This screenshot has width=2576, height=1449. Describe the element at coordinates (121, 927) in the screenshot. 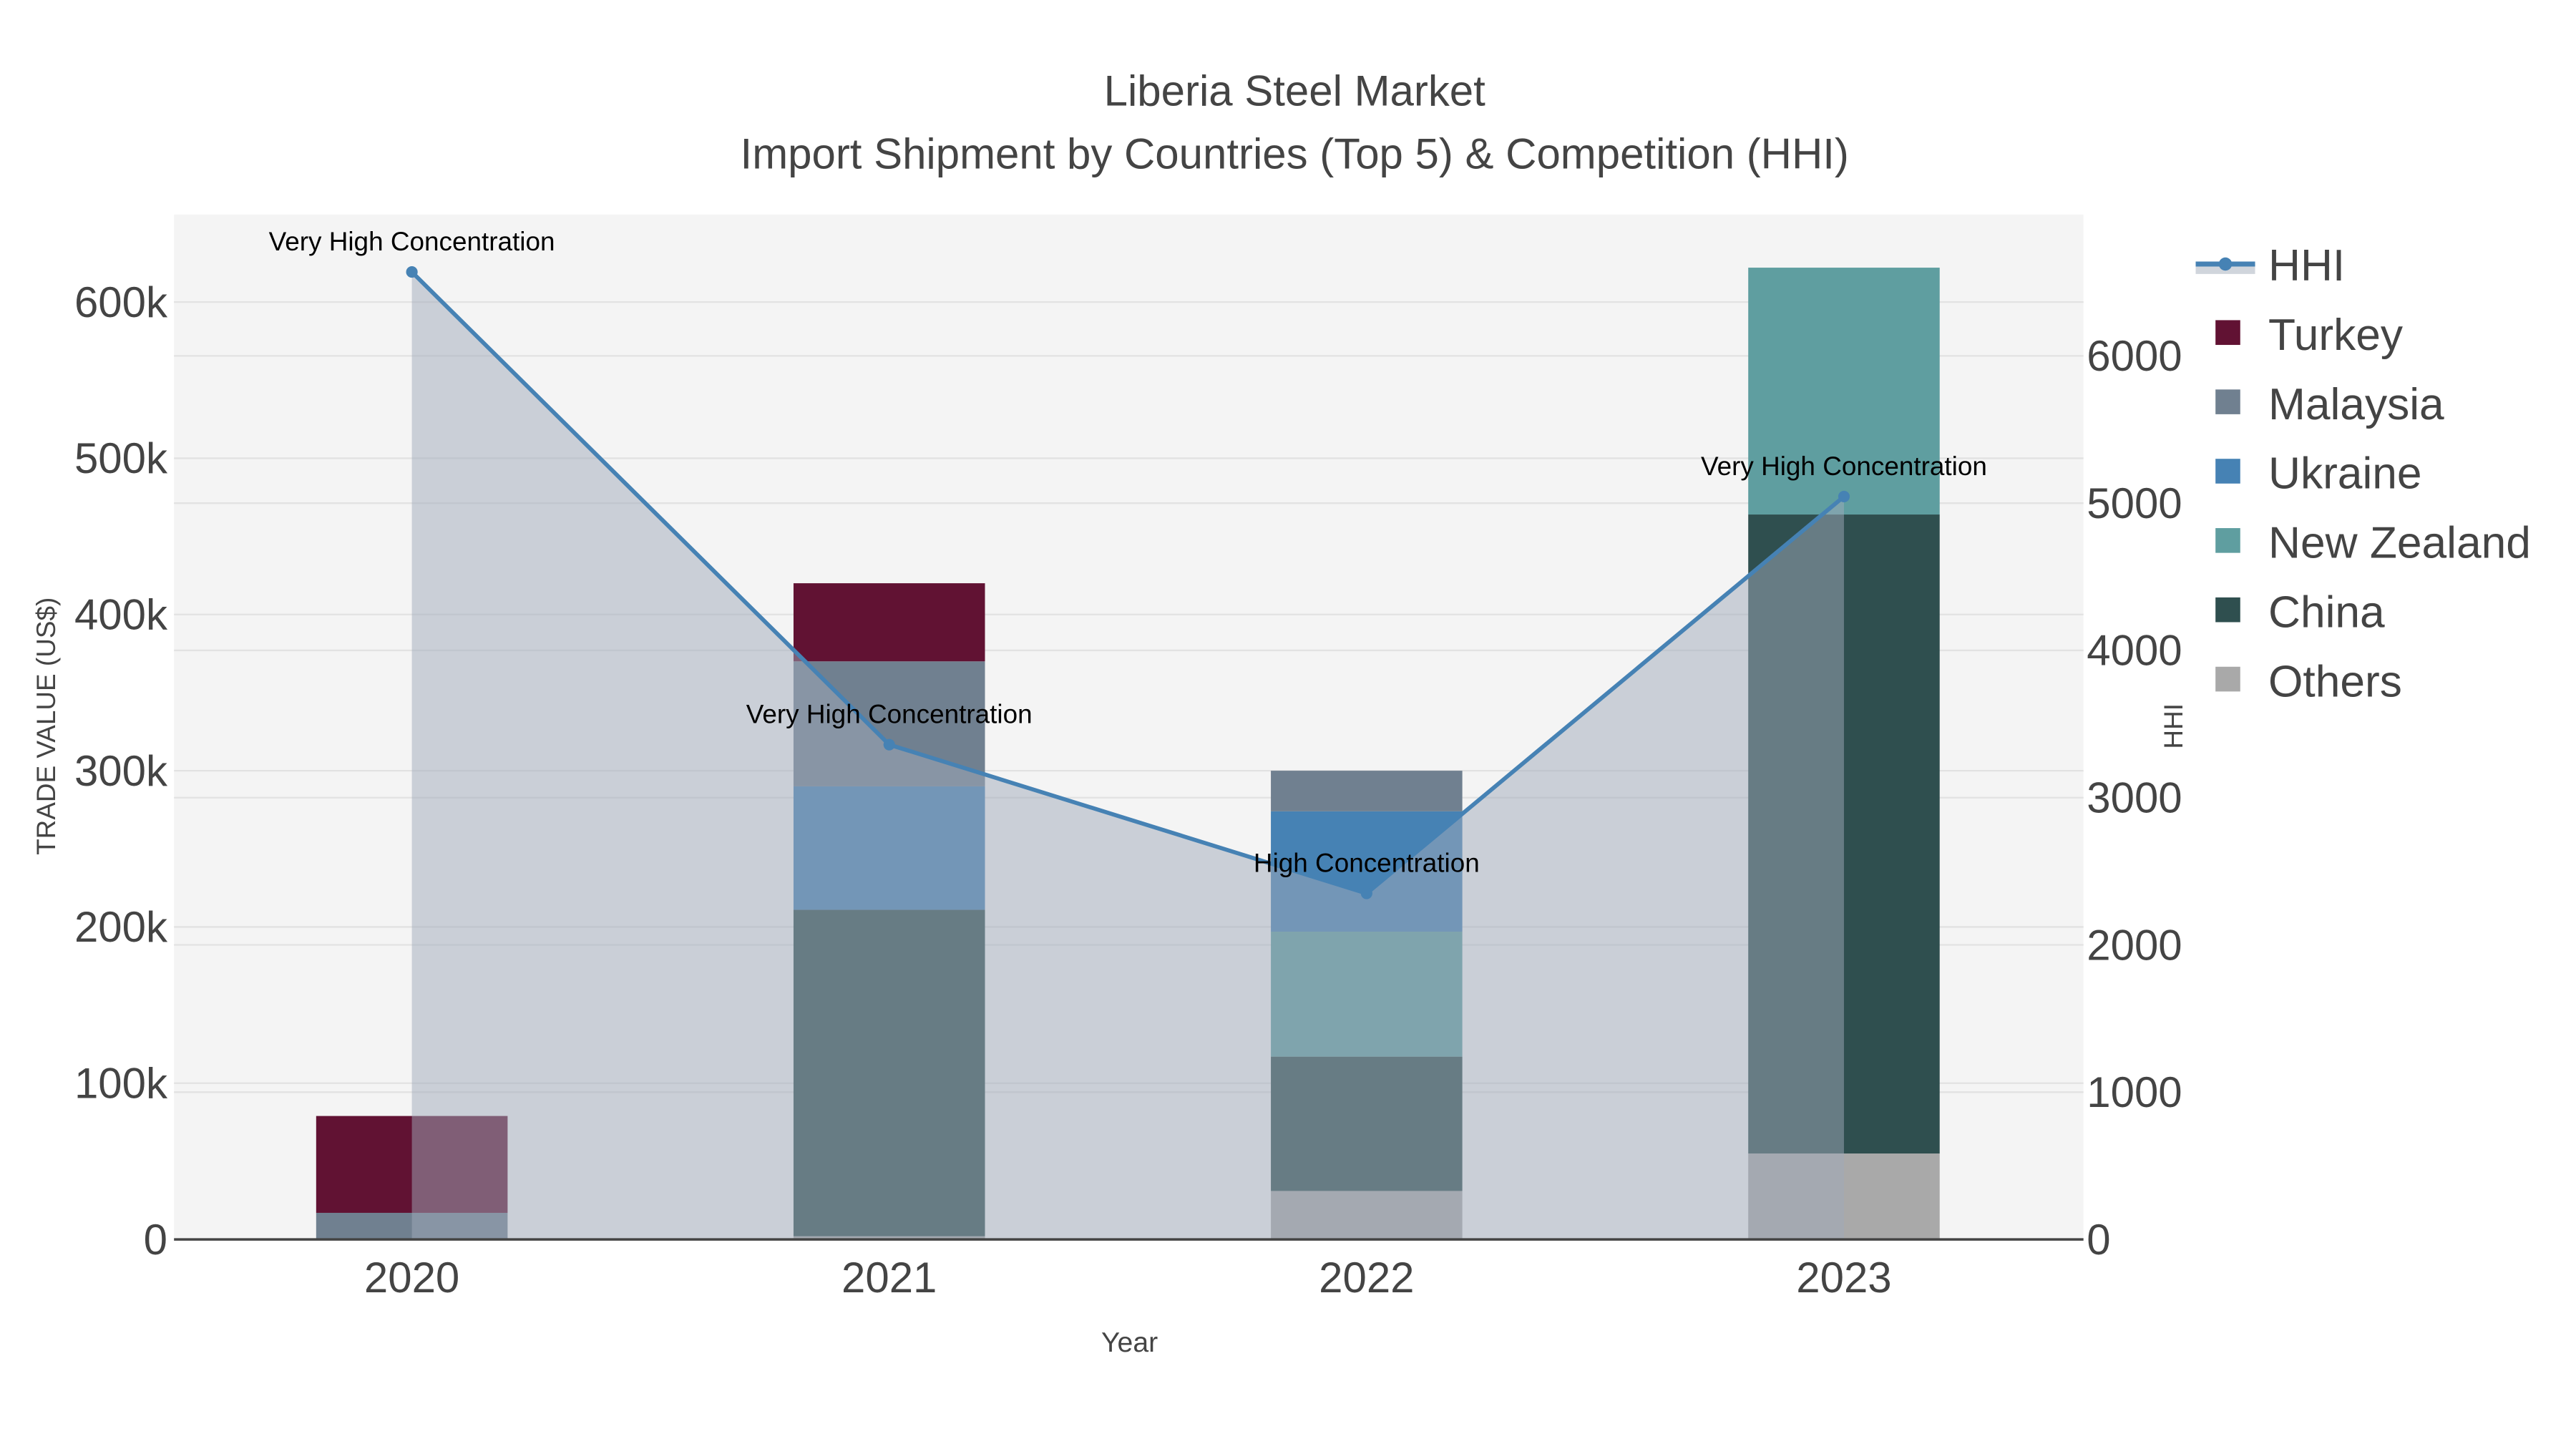

I see `y-tick-label: 200k` at that location.